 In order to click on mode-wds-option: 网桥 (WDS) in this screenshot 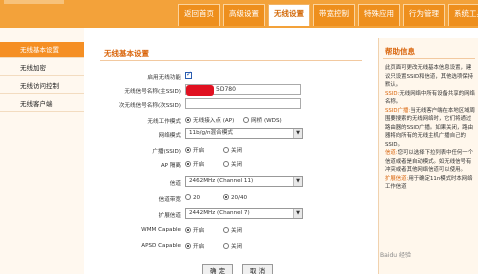, I will do `click(262, 120)`.